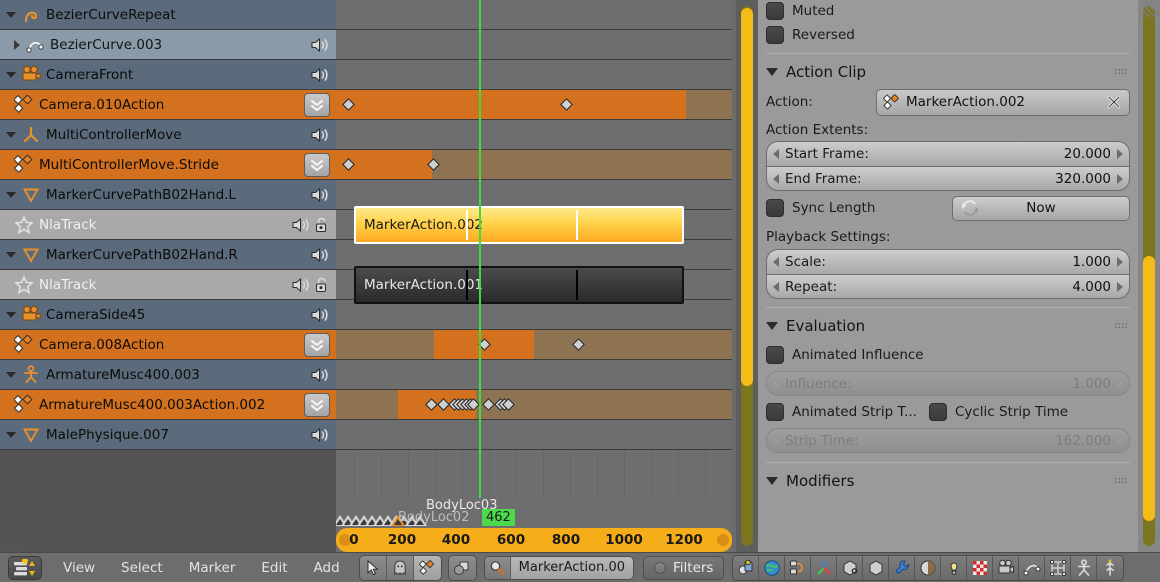  I want to click on channel-row-camerafront: CameraFront, so click(168, 75).